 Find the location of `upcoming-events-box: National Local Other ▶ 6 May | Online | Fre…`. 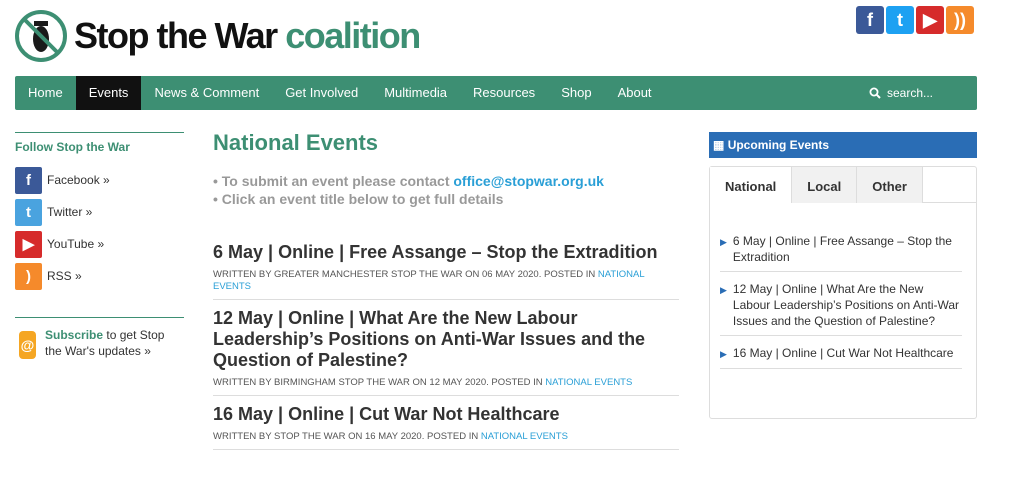

upcoming-events-box: National Local Other ▶ 6 May | Online | Fre… is located at coordinates (843, 292).